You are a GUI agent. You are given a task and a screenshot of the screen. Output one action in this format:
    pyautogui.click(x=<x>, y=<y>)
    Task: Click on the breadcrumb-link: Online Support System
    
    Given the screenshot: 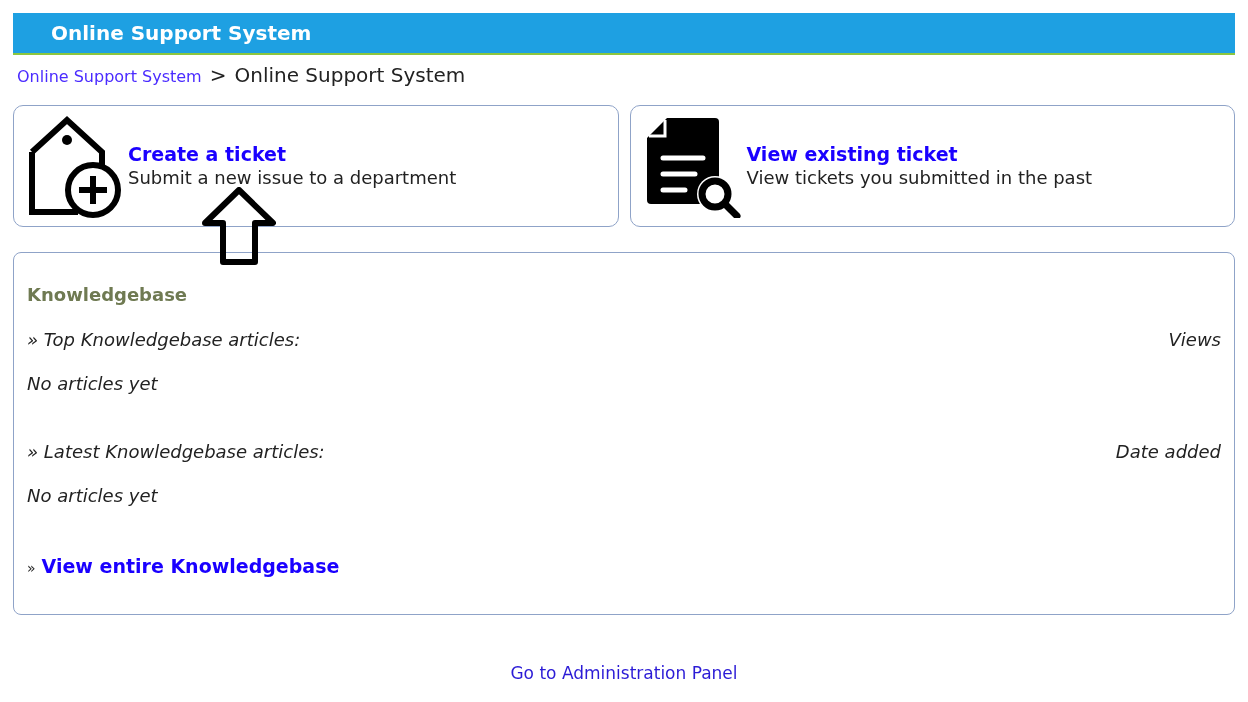 What is the action you would take?
    pyautogui.click(x=109, y=77)
    